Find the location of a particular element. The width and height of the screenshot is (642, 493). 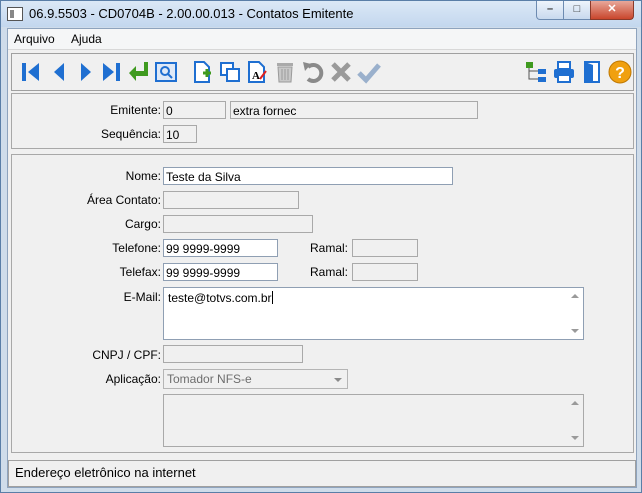

telefax-label: Telefax: is located at coordinates (140, 272).